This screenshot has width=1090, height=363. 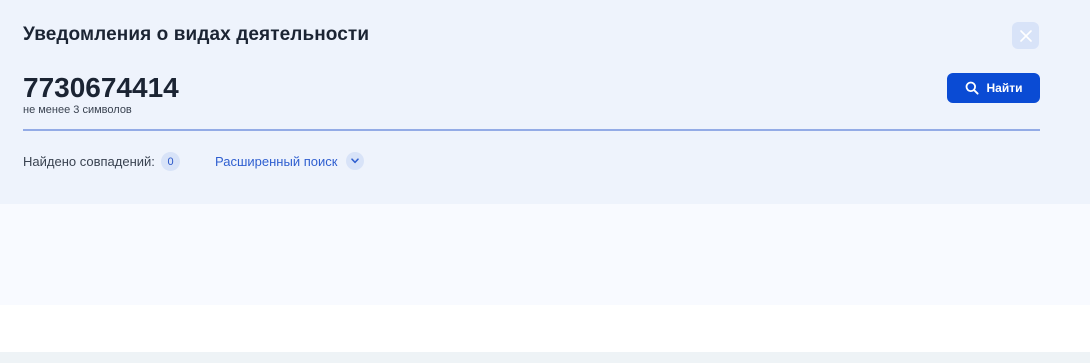 I want to click on find-button-label: Найти, so click(x=1004, y=88).